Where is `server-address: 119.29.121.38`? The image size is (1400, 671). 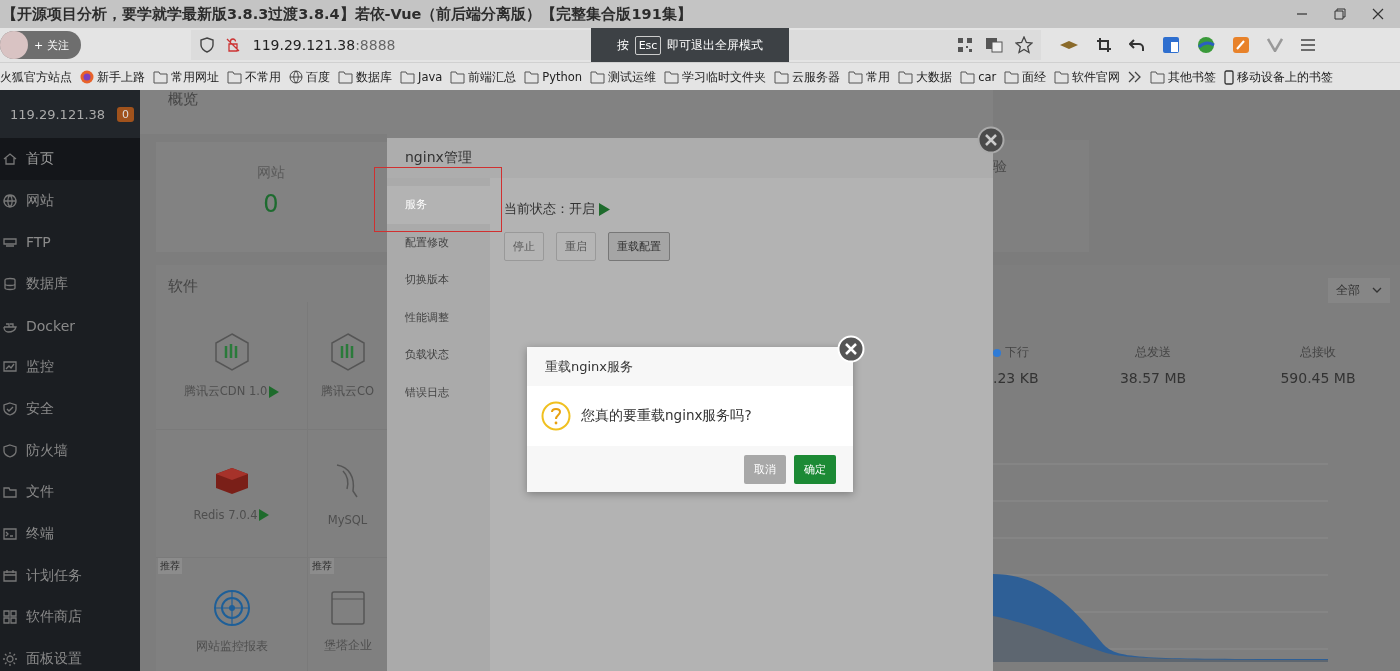
server-address: 119.29.121.38 is located at coordinates (58, 114).